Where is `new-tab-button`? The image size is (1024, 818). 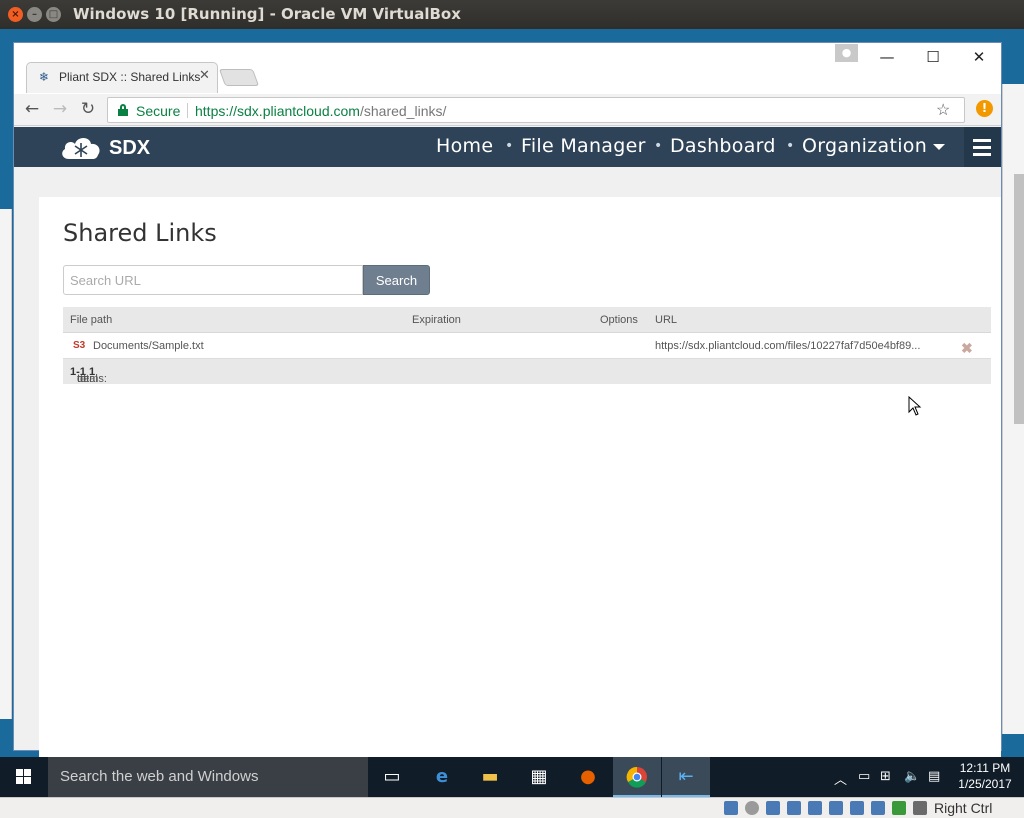
new-tab-button is located at coordinates (239, 77).